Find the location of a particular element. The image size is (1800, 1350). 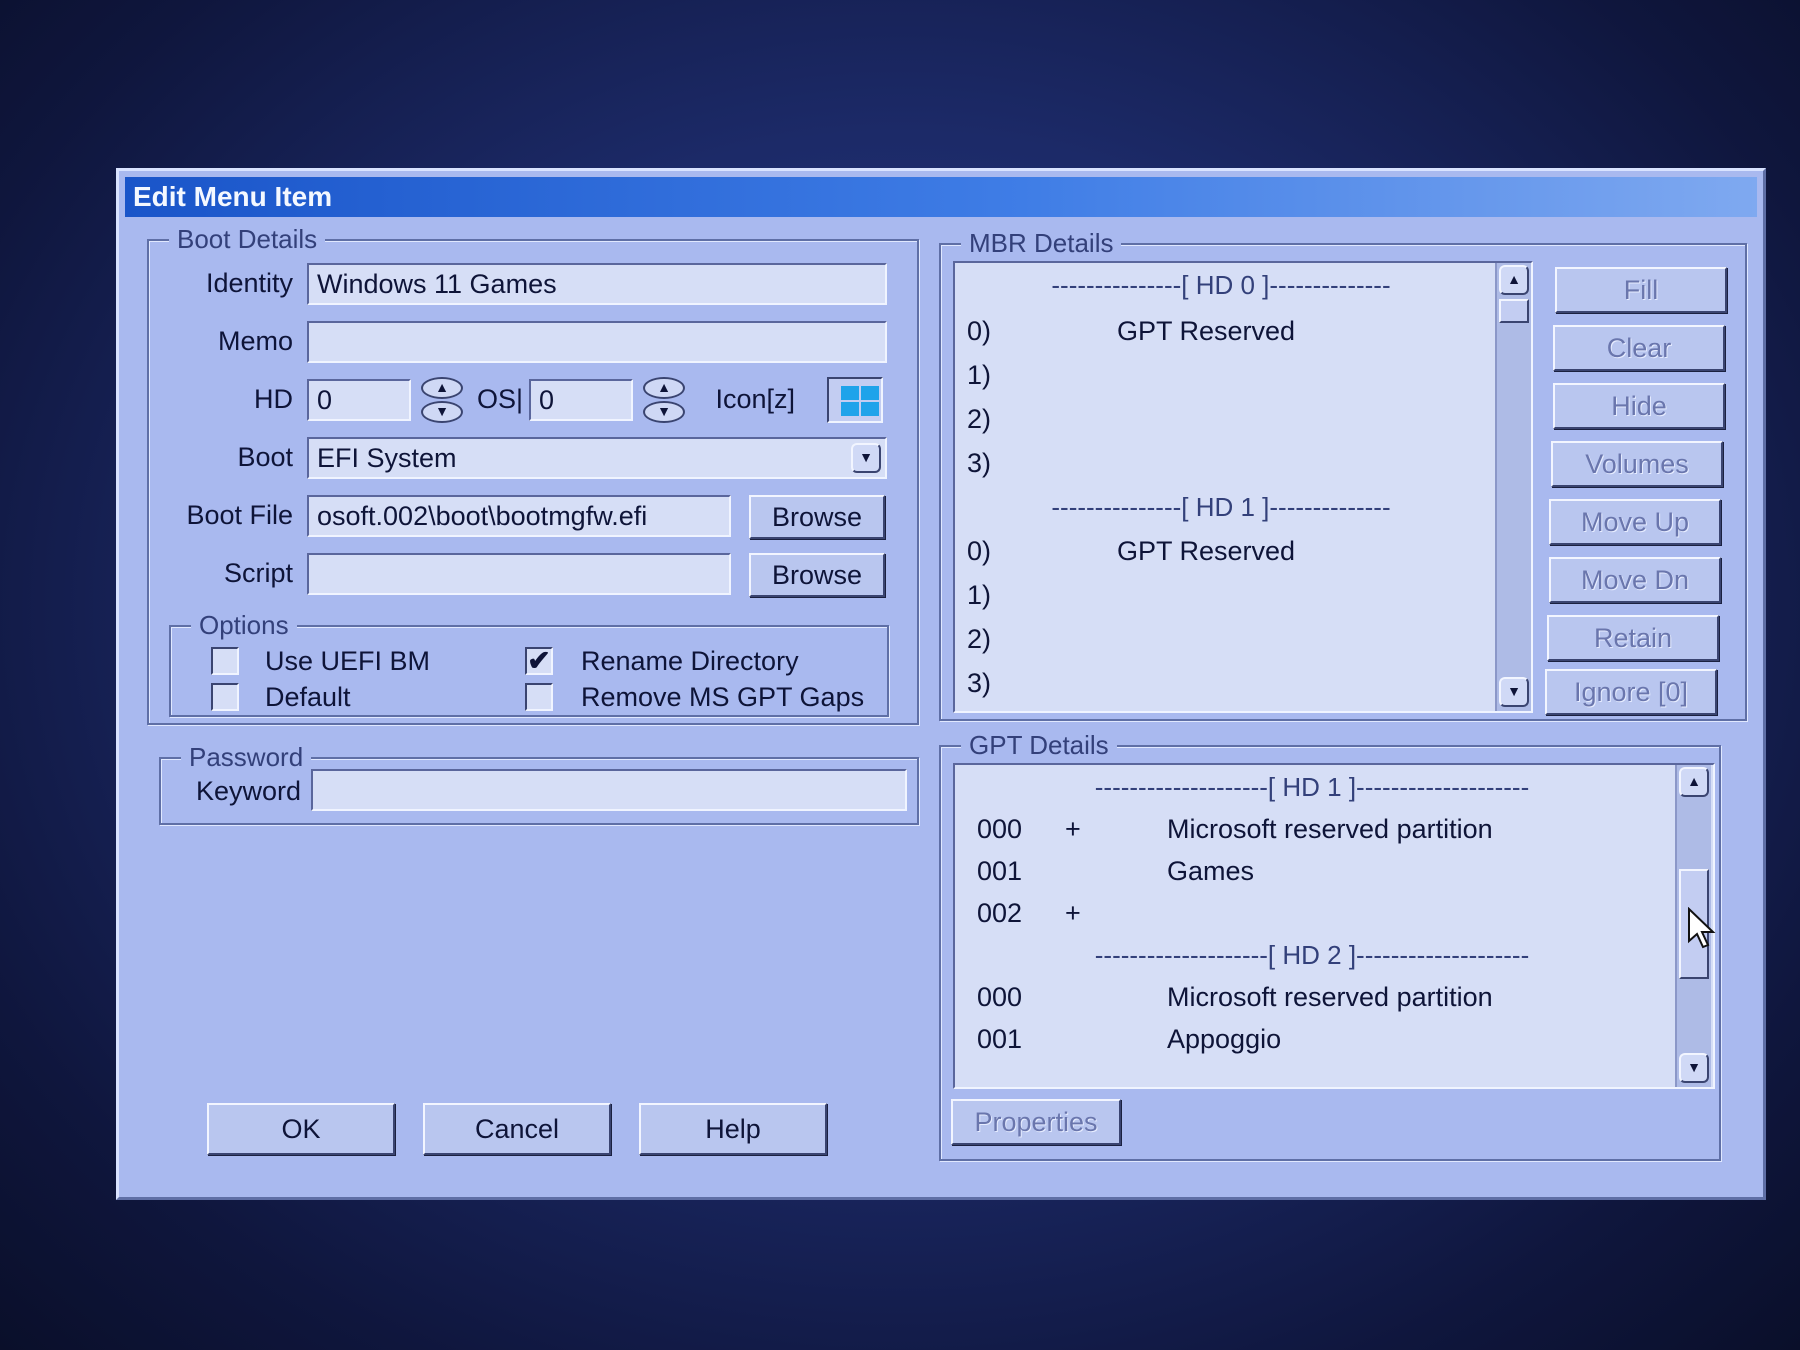

script-label: Script is located at coordinates (258, 573).